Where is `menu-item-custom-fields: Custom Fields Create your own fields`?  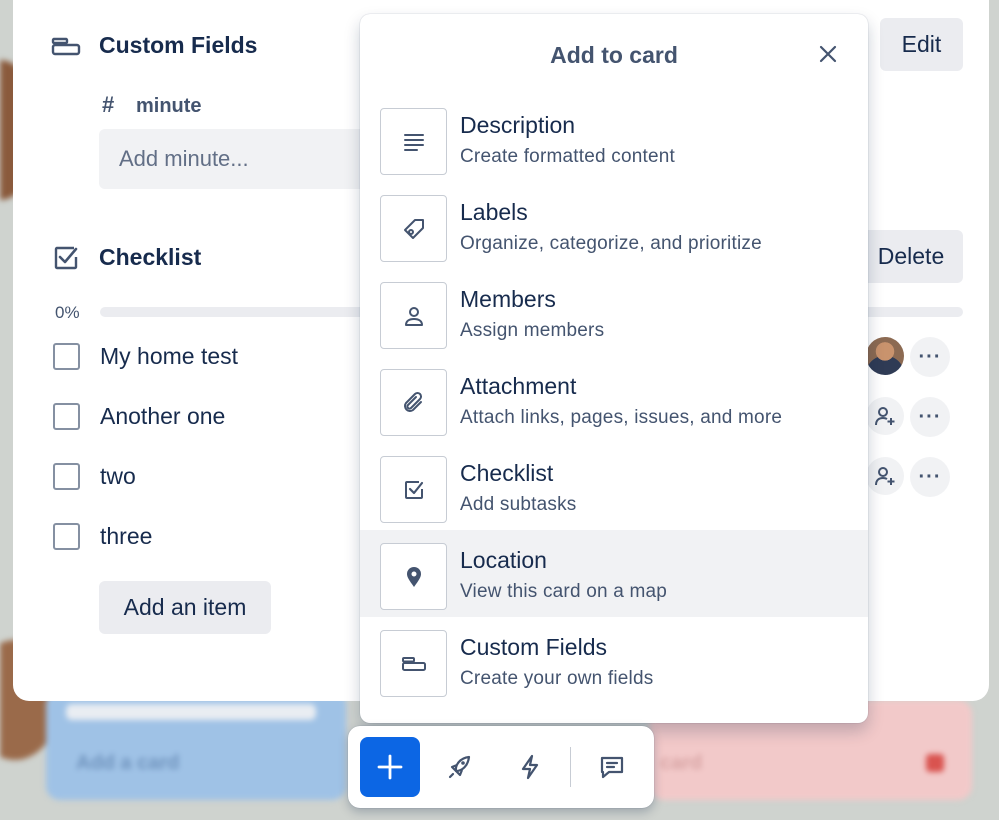
menu-item-custom-fields: Custom Fields Create your own fields is located at coordinates (614, 669).